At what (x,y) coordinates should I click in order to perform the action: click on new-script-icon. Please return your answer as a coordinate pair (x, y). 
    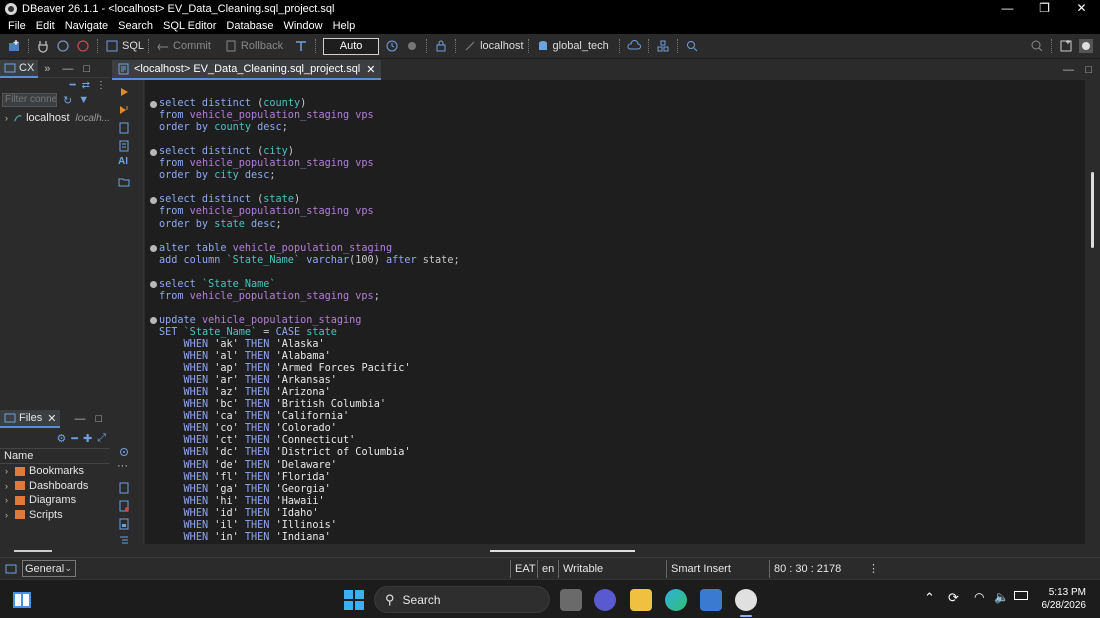
    Looking at the image, I should click on (124, 488).